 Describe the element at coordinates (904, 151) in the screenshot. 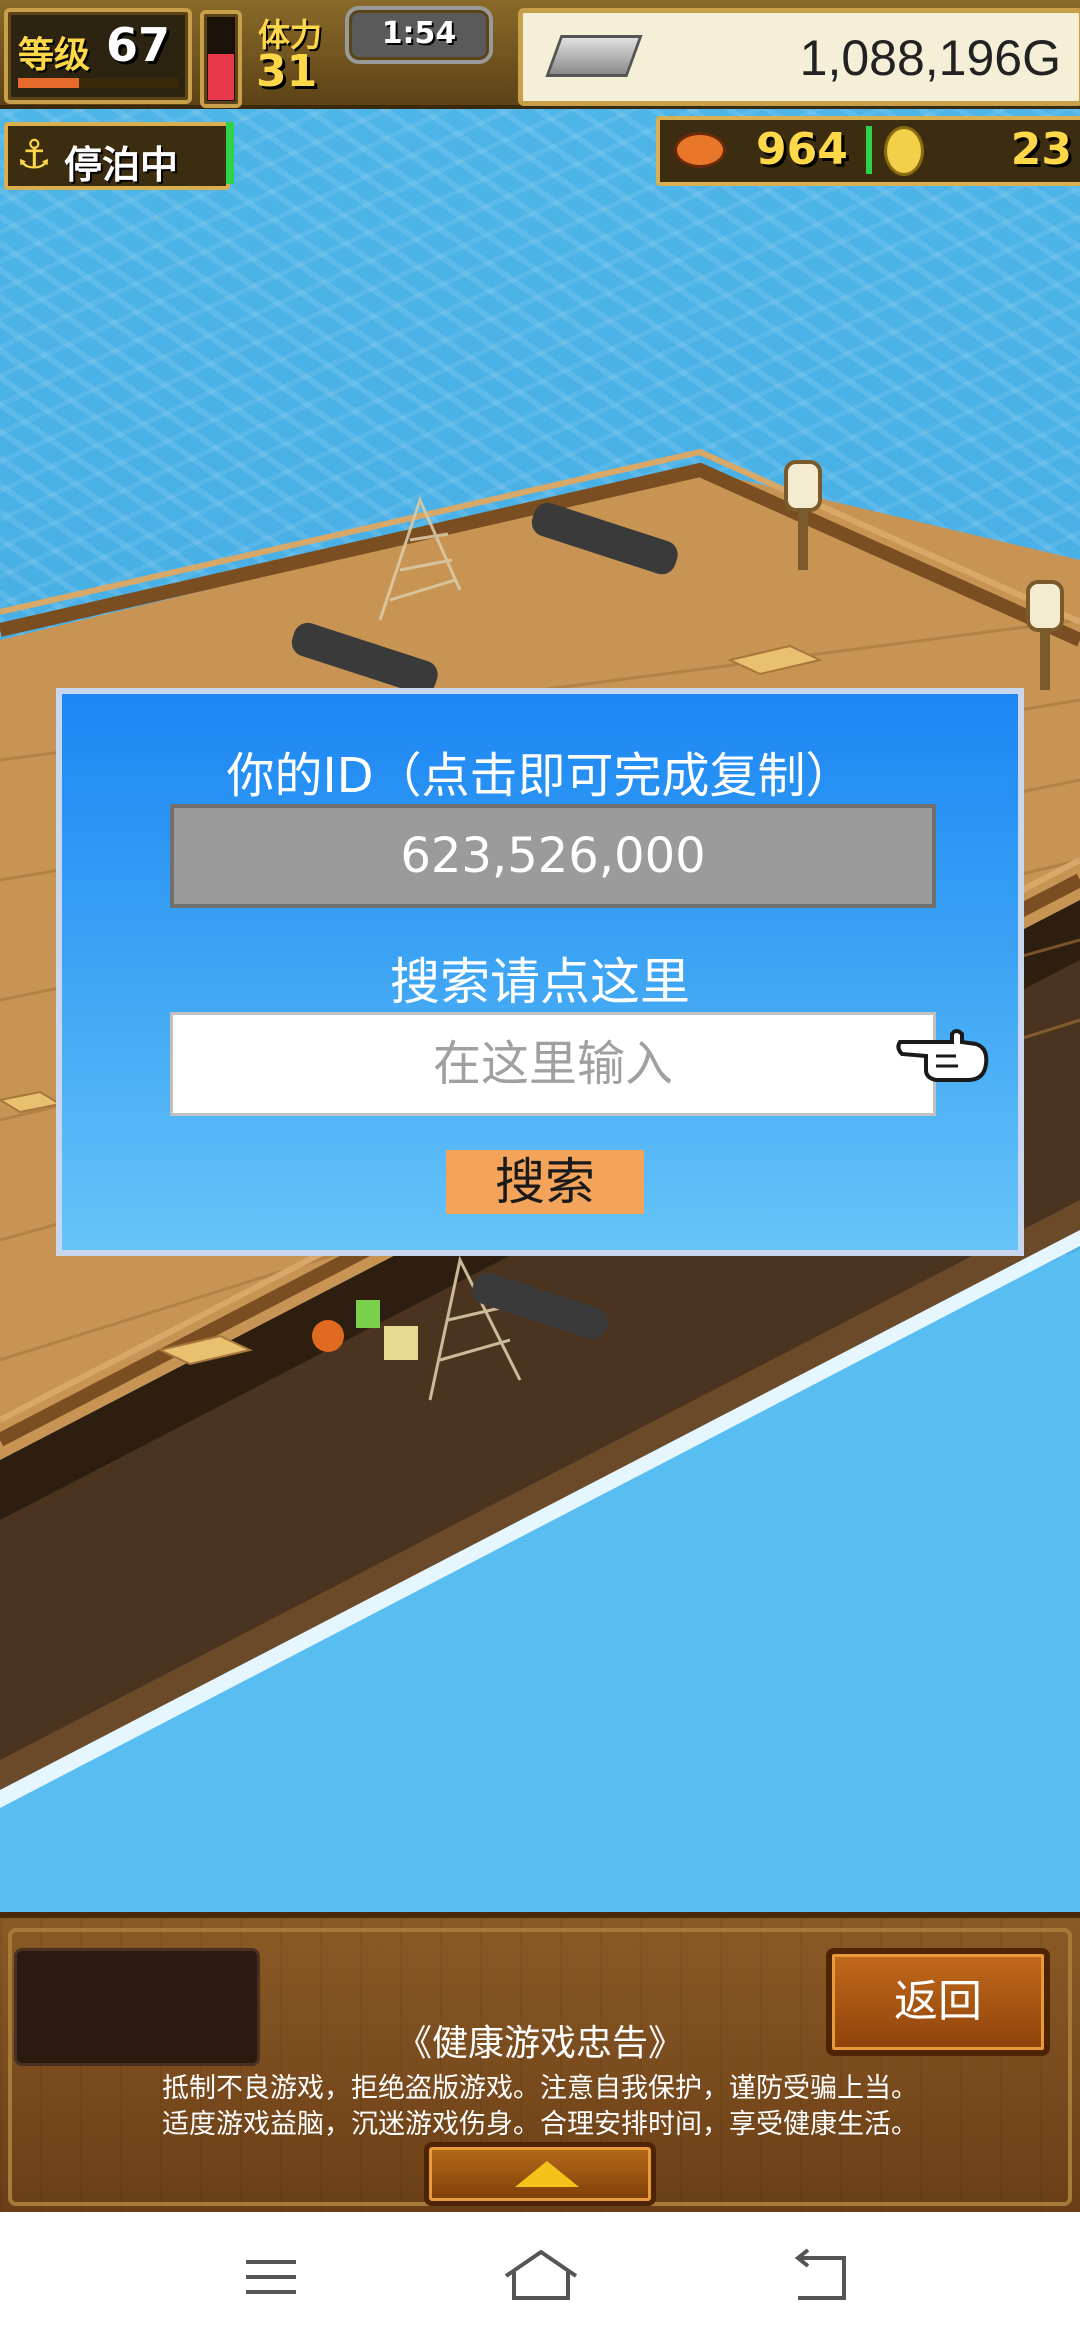

I see `gold-coin-icon` at that location.